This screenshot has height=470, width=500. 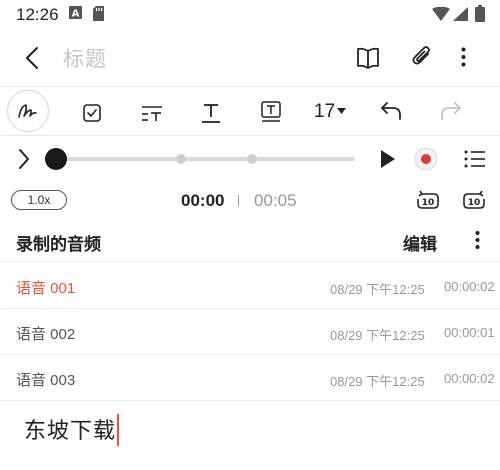 I want to click on undo-icon, so click(x=391, y=111).